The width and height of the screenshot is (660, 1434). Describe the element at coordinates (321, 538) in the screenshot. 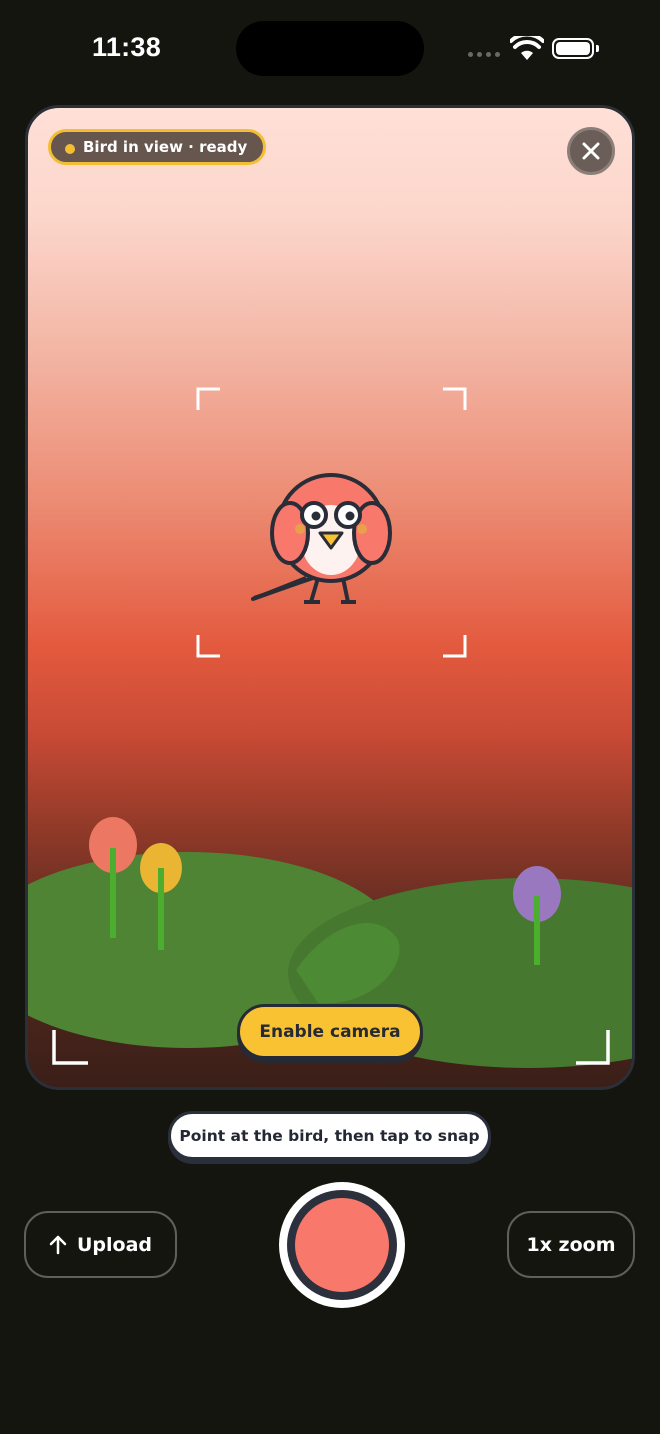

I see `bird-illustration` at that location.